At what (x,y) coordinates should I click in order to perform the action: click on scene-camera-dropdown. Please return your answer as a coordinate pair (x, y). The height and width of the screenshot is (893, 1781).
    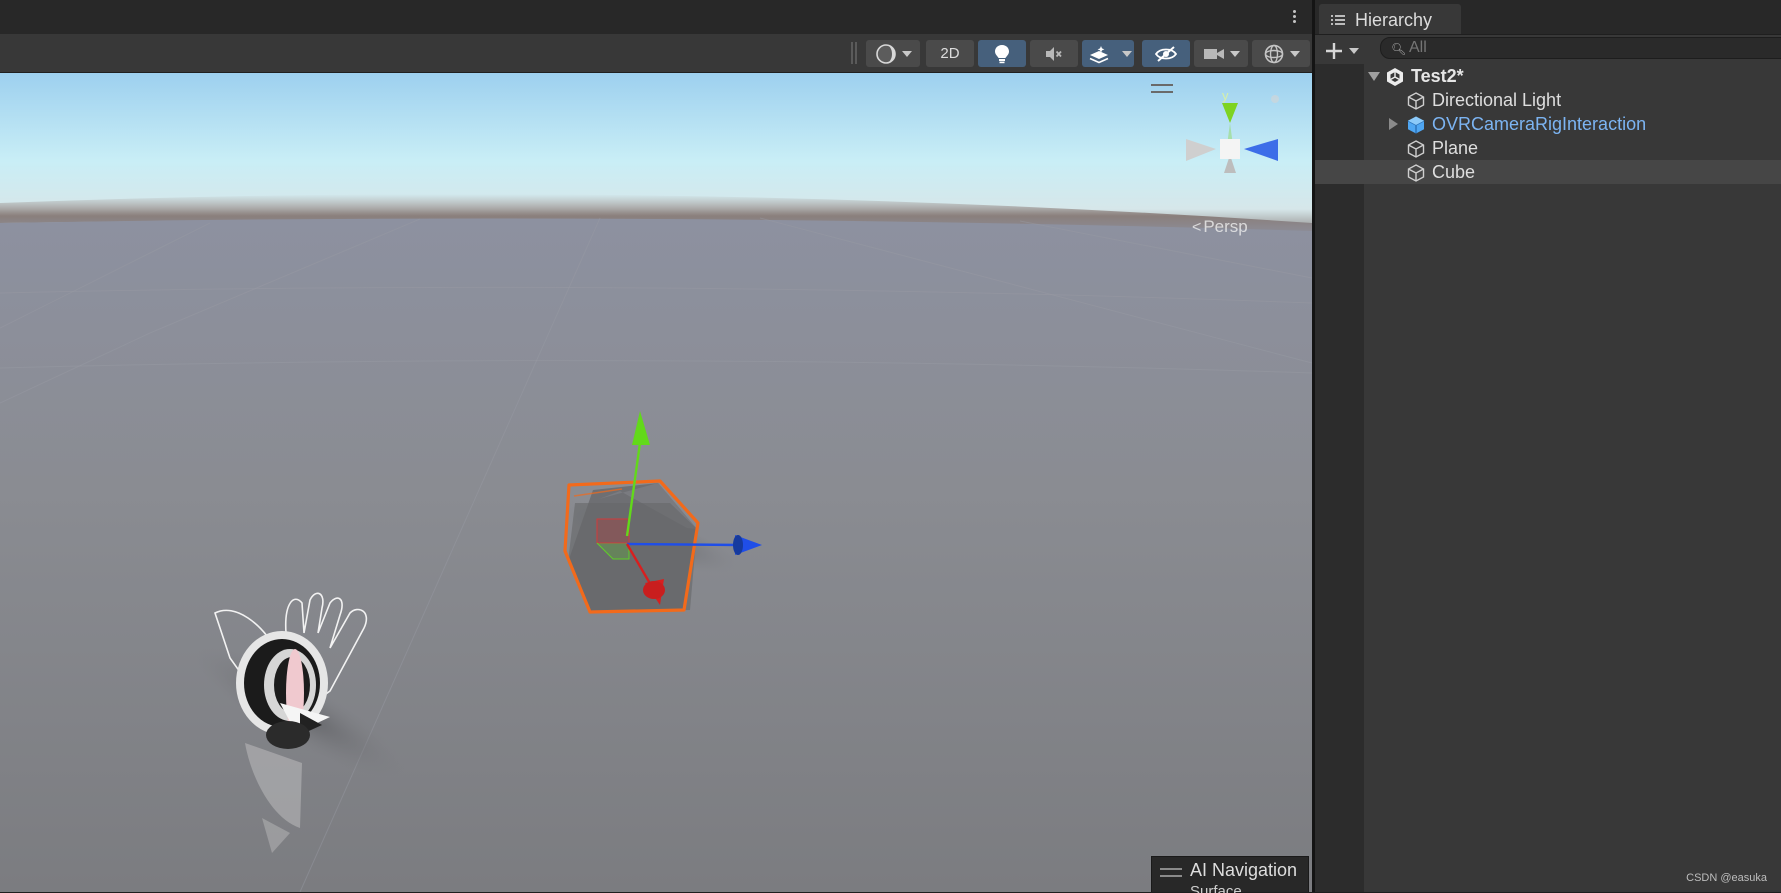
    Looking at the image, I should click on (1221, 53).